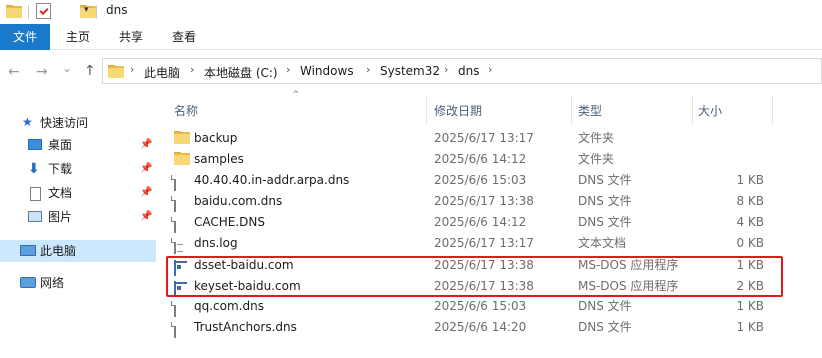 This screenshot has height=358, width=822. What do you see at coordinates (238, 201) in the screenshot?
I see `file-name: baidu.com.dns` at bounding box center [238, 201].